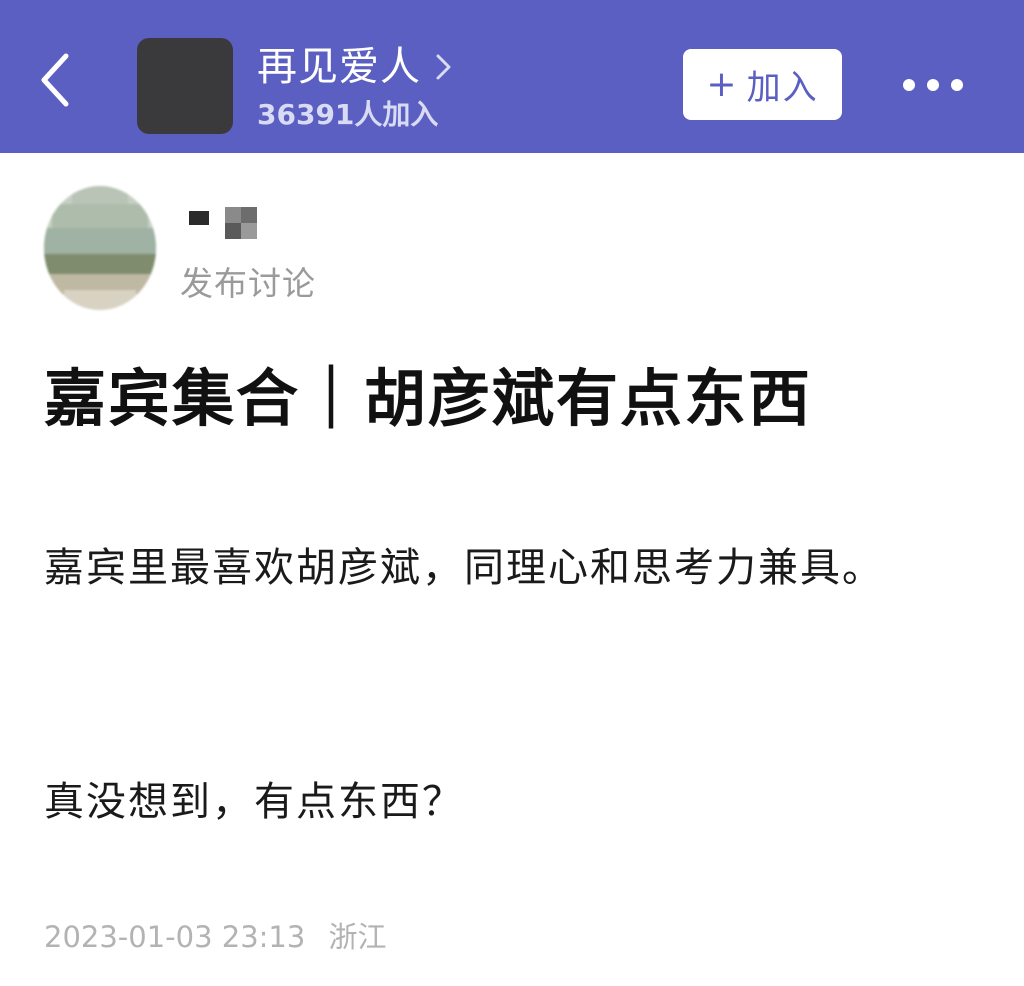  I want to click on post-type-label: 发布讨论, so click(248, 283).